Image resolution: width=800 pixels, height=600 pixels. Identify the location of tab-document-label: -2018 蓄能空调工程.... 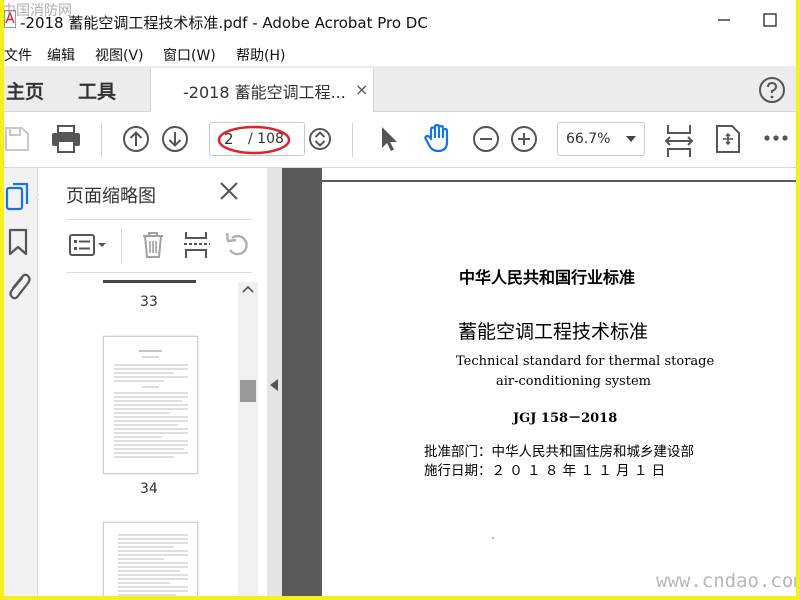
(264, 92).